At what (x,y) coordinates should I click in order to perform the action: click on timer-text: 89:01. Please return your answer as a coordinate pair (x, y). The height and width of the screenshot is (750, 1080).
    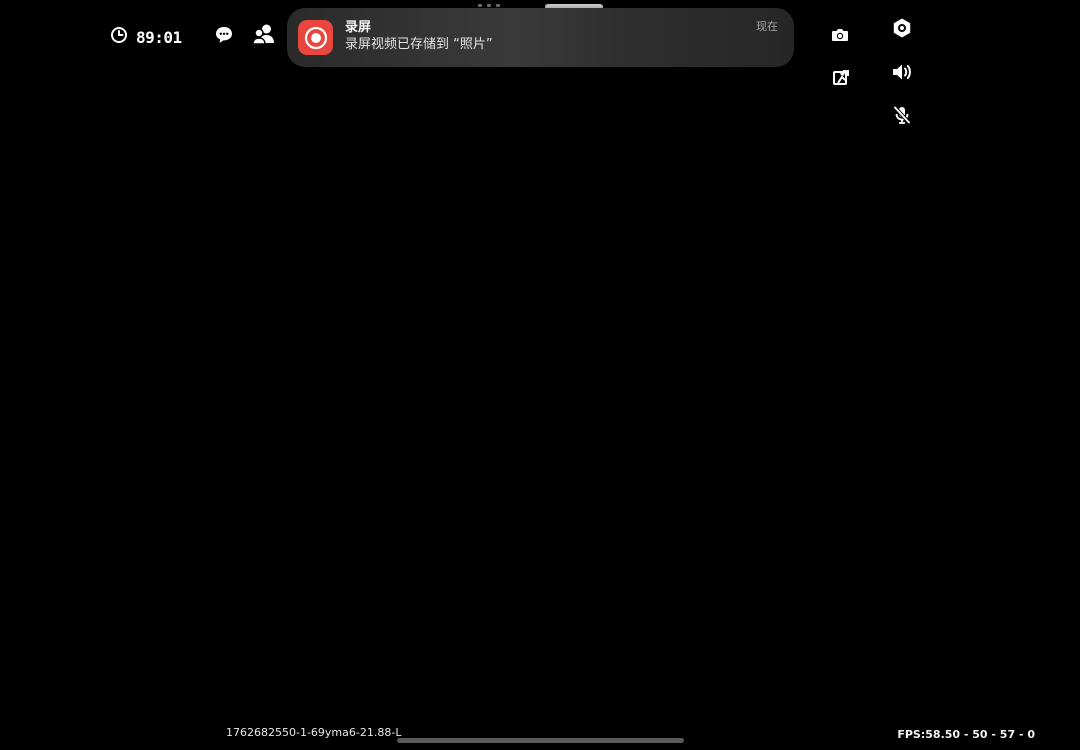
    Looking at the image, I should click on (159, 37).